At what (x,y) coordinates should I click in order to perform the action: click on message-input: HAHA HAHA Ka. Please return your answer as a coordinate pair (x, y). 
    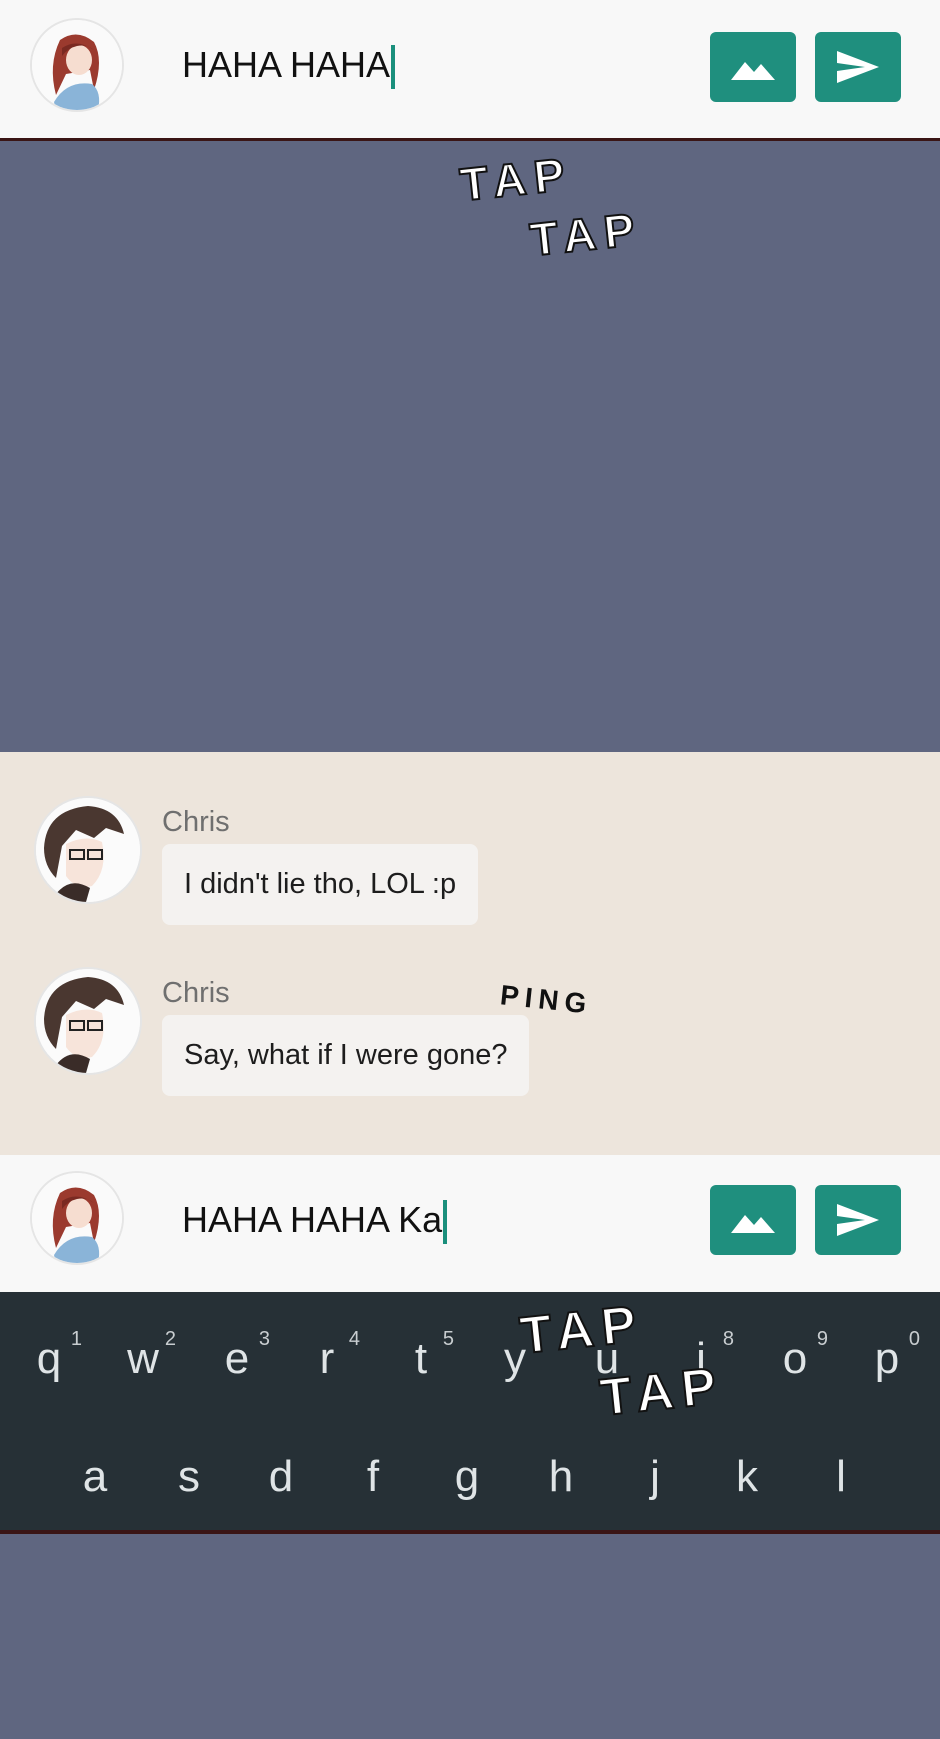
    Looking at the image, I should click on (315, 1222).